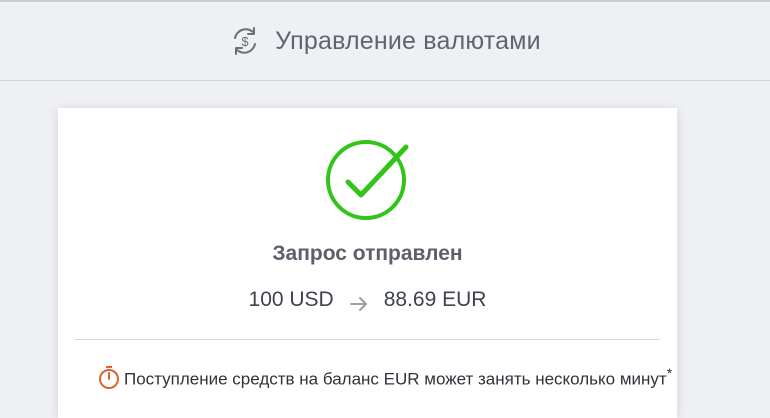 The image size is (770, 418). What do you see at coordinates (291, 299) in the screenshot?
I see `conversion-from: 100 USD` at bounding box center [291, 299].